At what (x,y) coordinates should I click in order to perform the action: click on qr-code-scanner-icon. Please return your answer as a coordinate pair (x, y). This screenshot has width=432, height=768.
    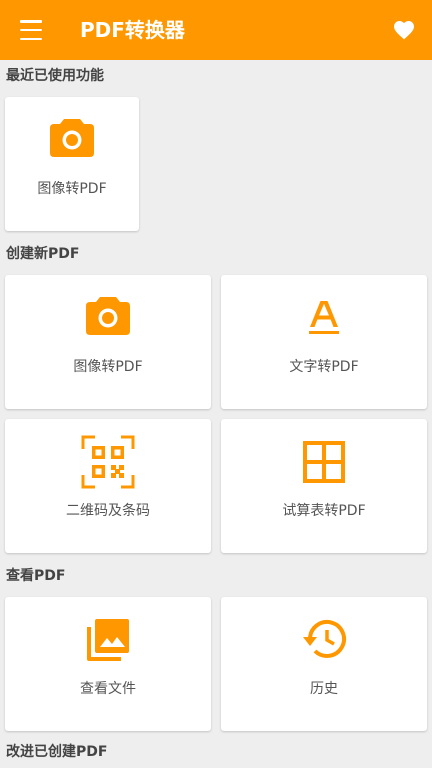
    Looking at the image, I should click on (108, 464).